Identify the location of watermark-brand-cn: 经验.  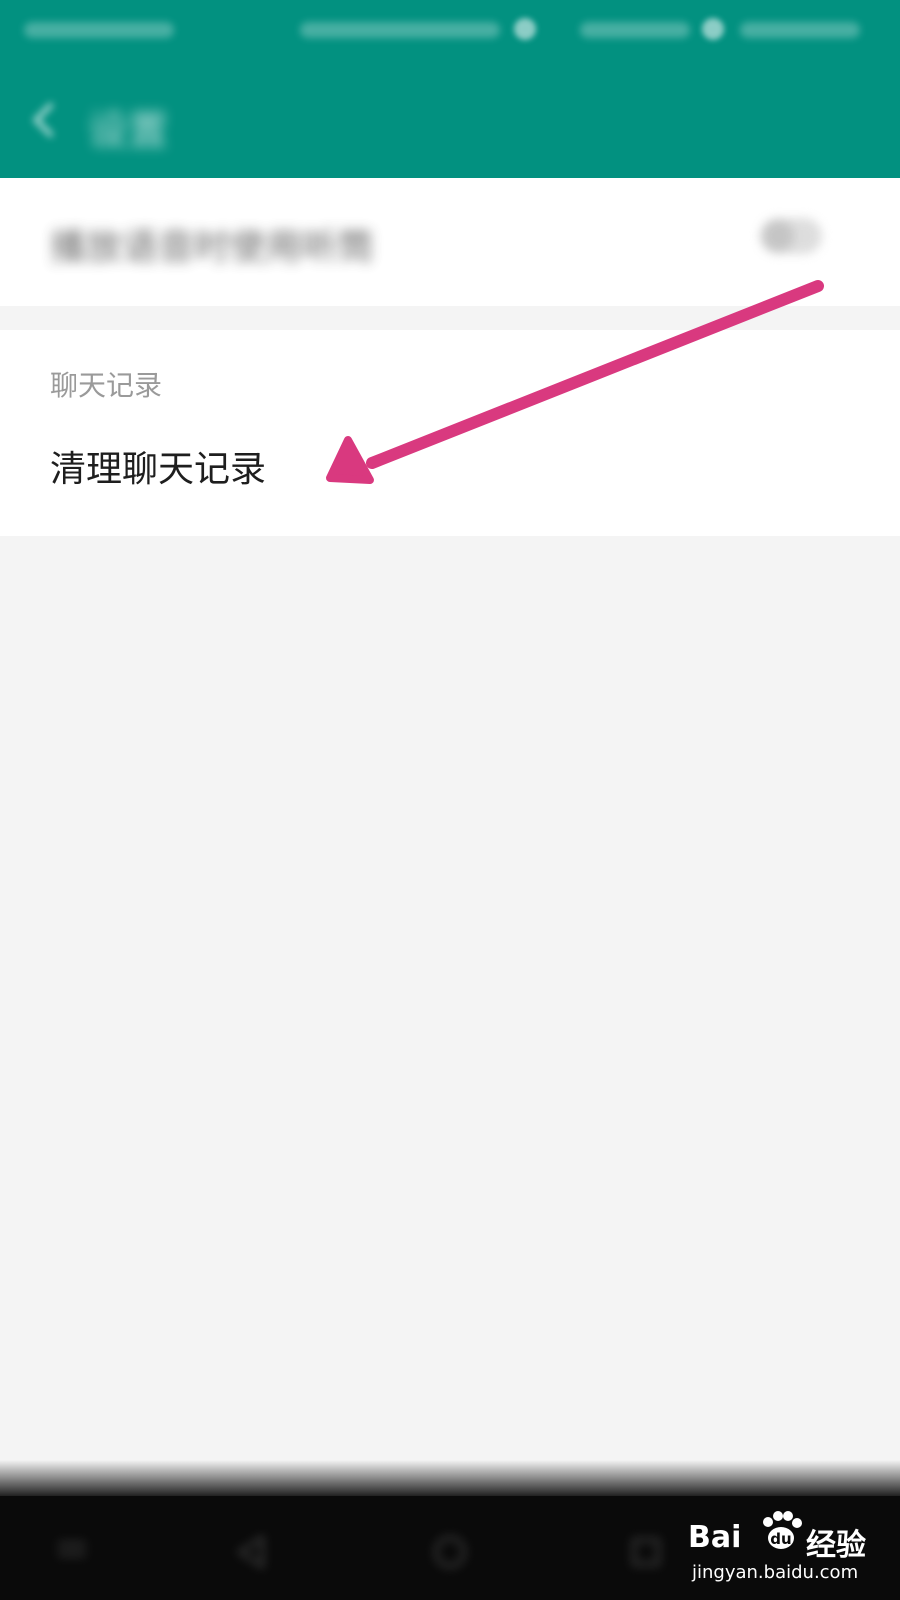
(836, 1545).